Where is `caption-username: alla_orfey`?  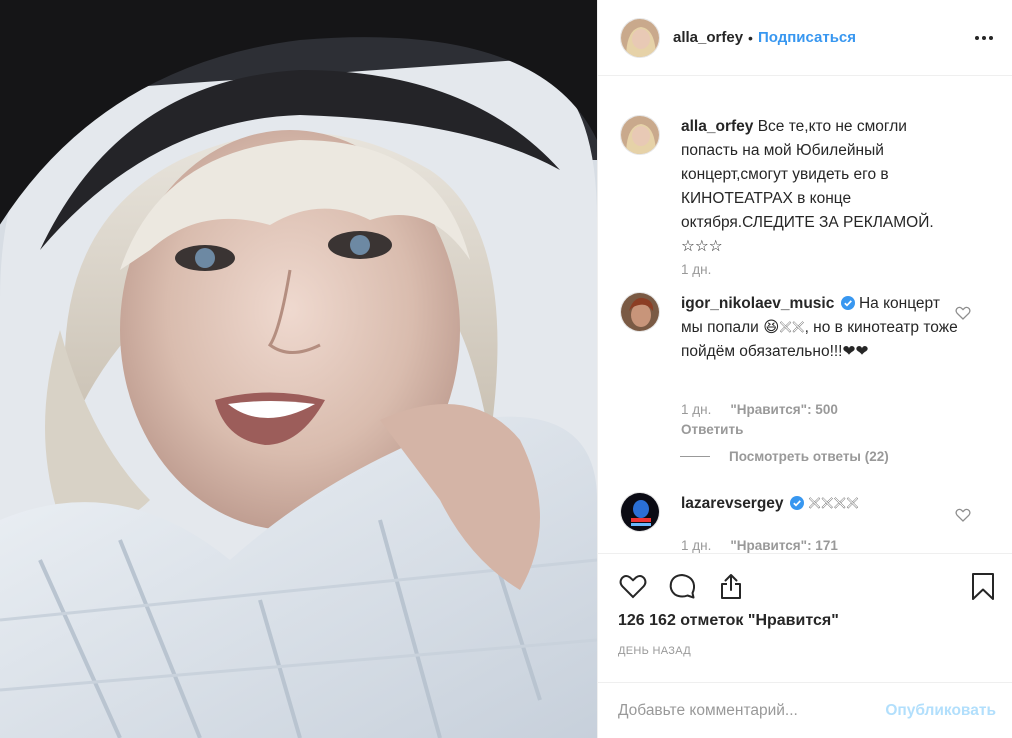
caption-username: alla_orfey is located at coordinates (717, 126).